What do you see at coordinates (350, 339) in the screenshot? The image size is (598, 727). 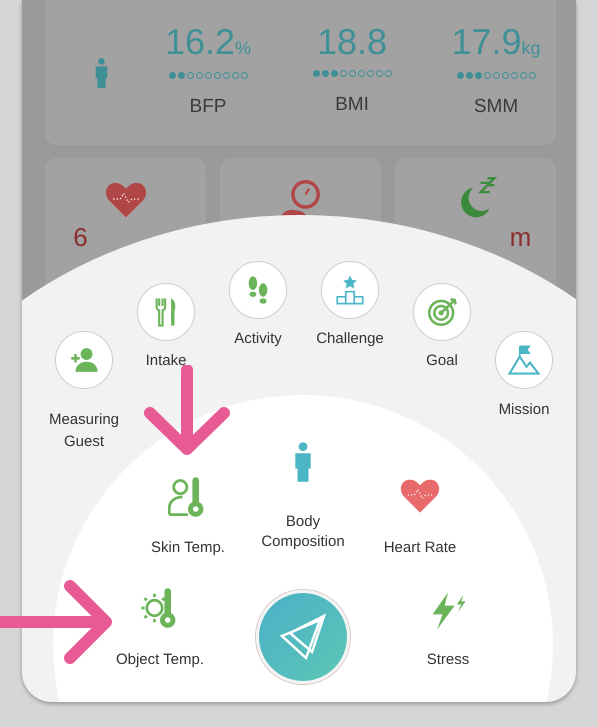 I see `menu-item-label: Challenge` at bounding box center [350, 339].